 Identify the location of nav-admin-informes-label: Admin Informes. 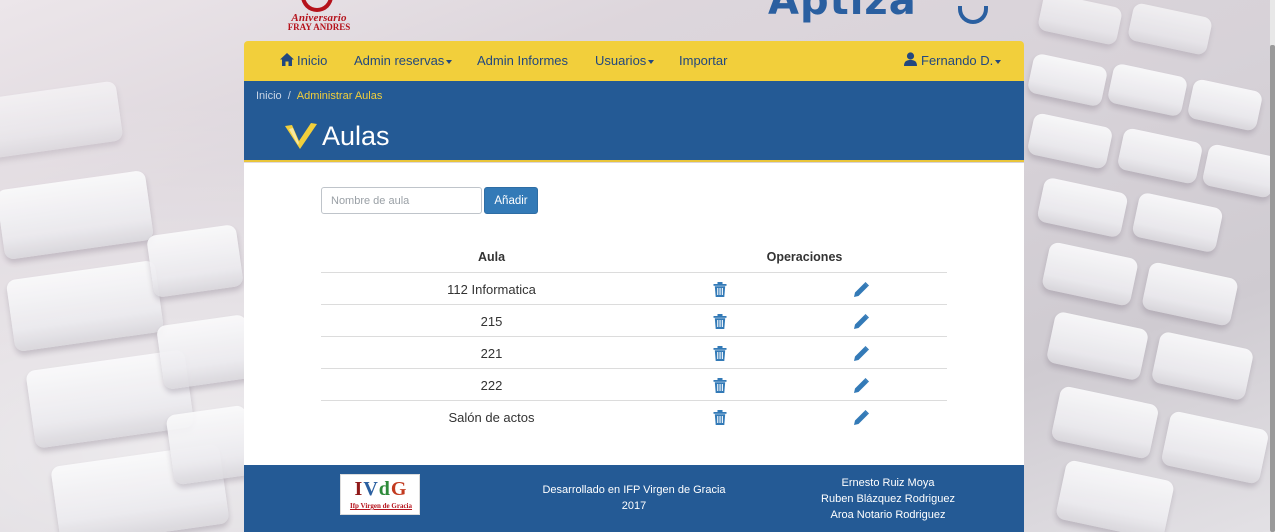
(523, 60).